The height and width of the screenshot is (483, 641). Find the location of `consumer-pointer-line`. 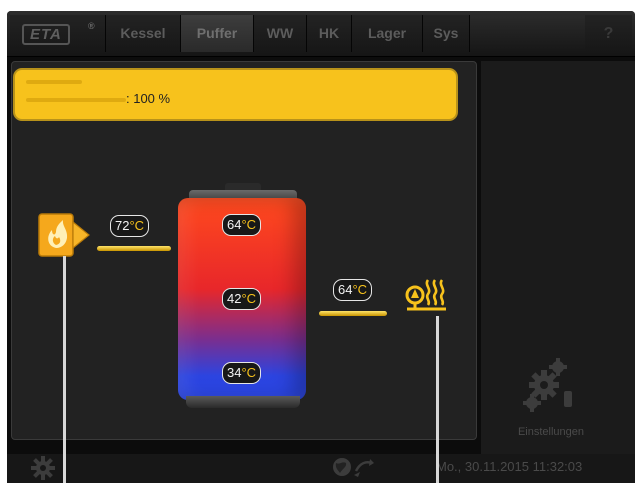

consumer-pointer-line is located at coordinates (437, 399).